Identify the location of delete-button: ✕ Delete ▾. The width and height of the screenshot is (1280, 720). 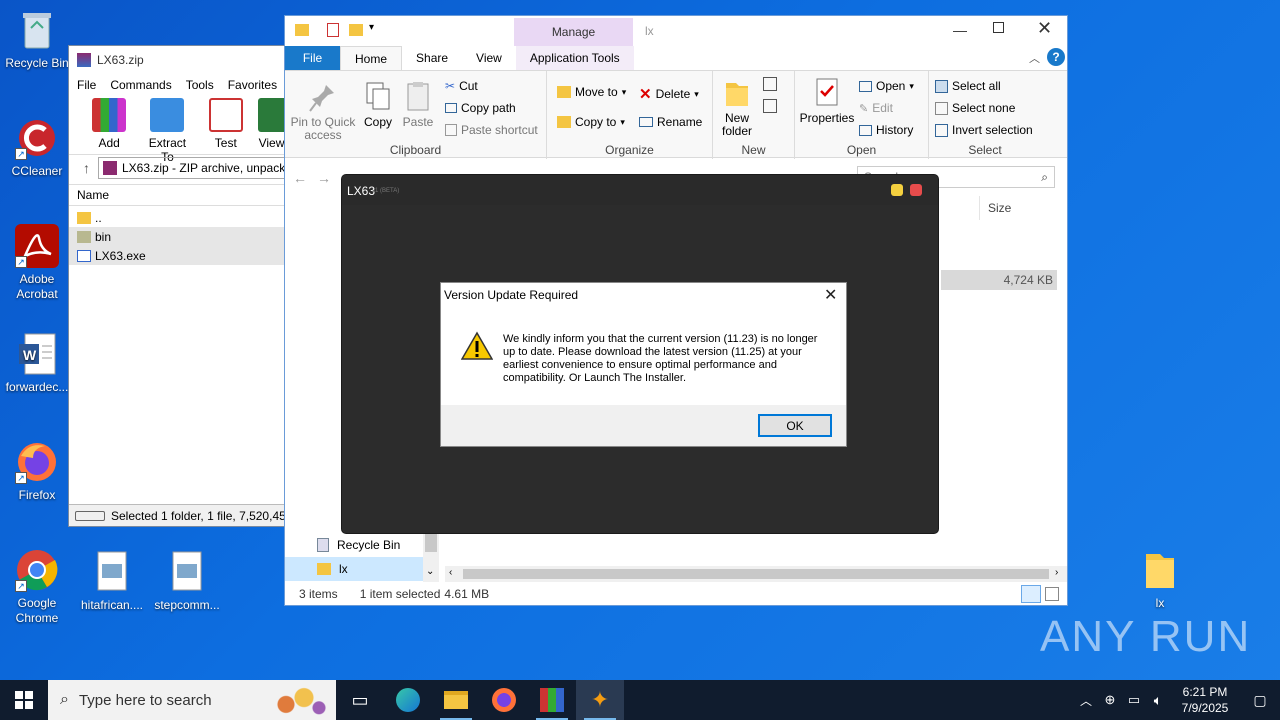
(669, 94).